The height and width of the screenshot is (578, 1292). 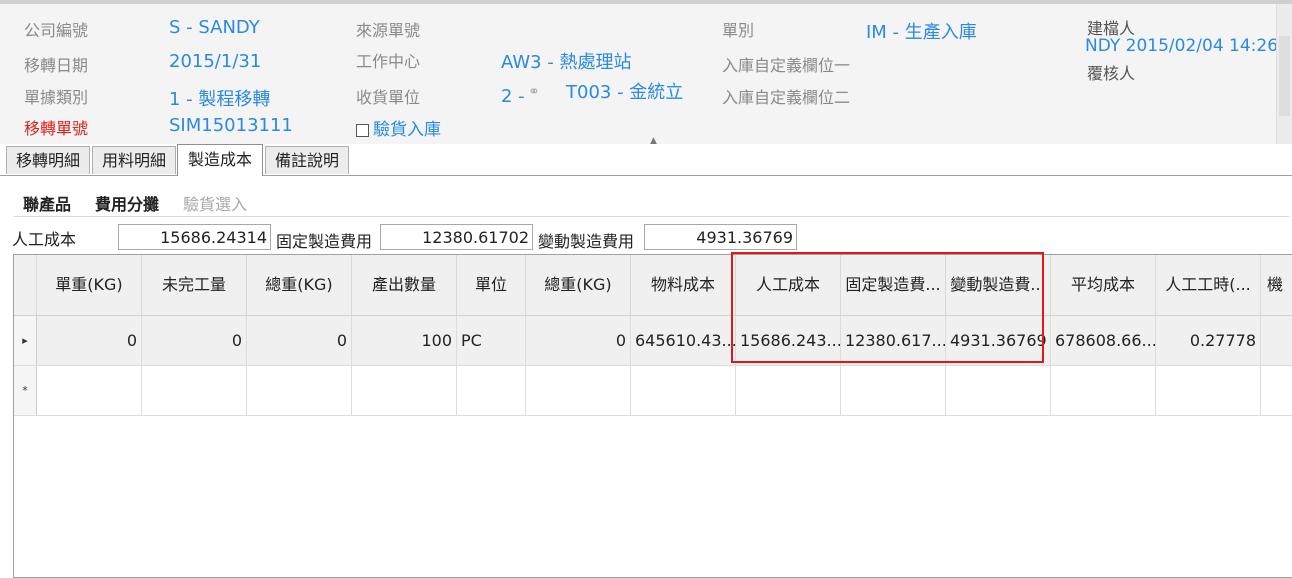 I want to click on col-material-cost: 物料成本, so click(x=683, y=285).